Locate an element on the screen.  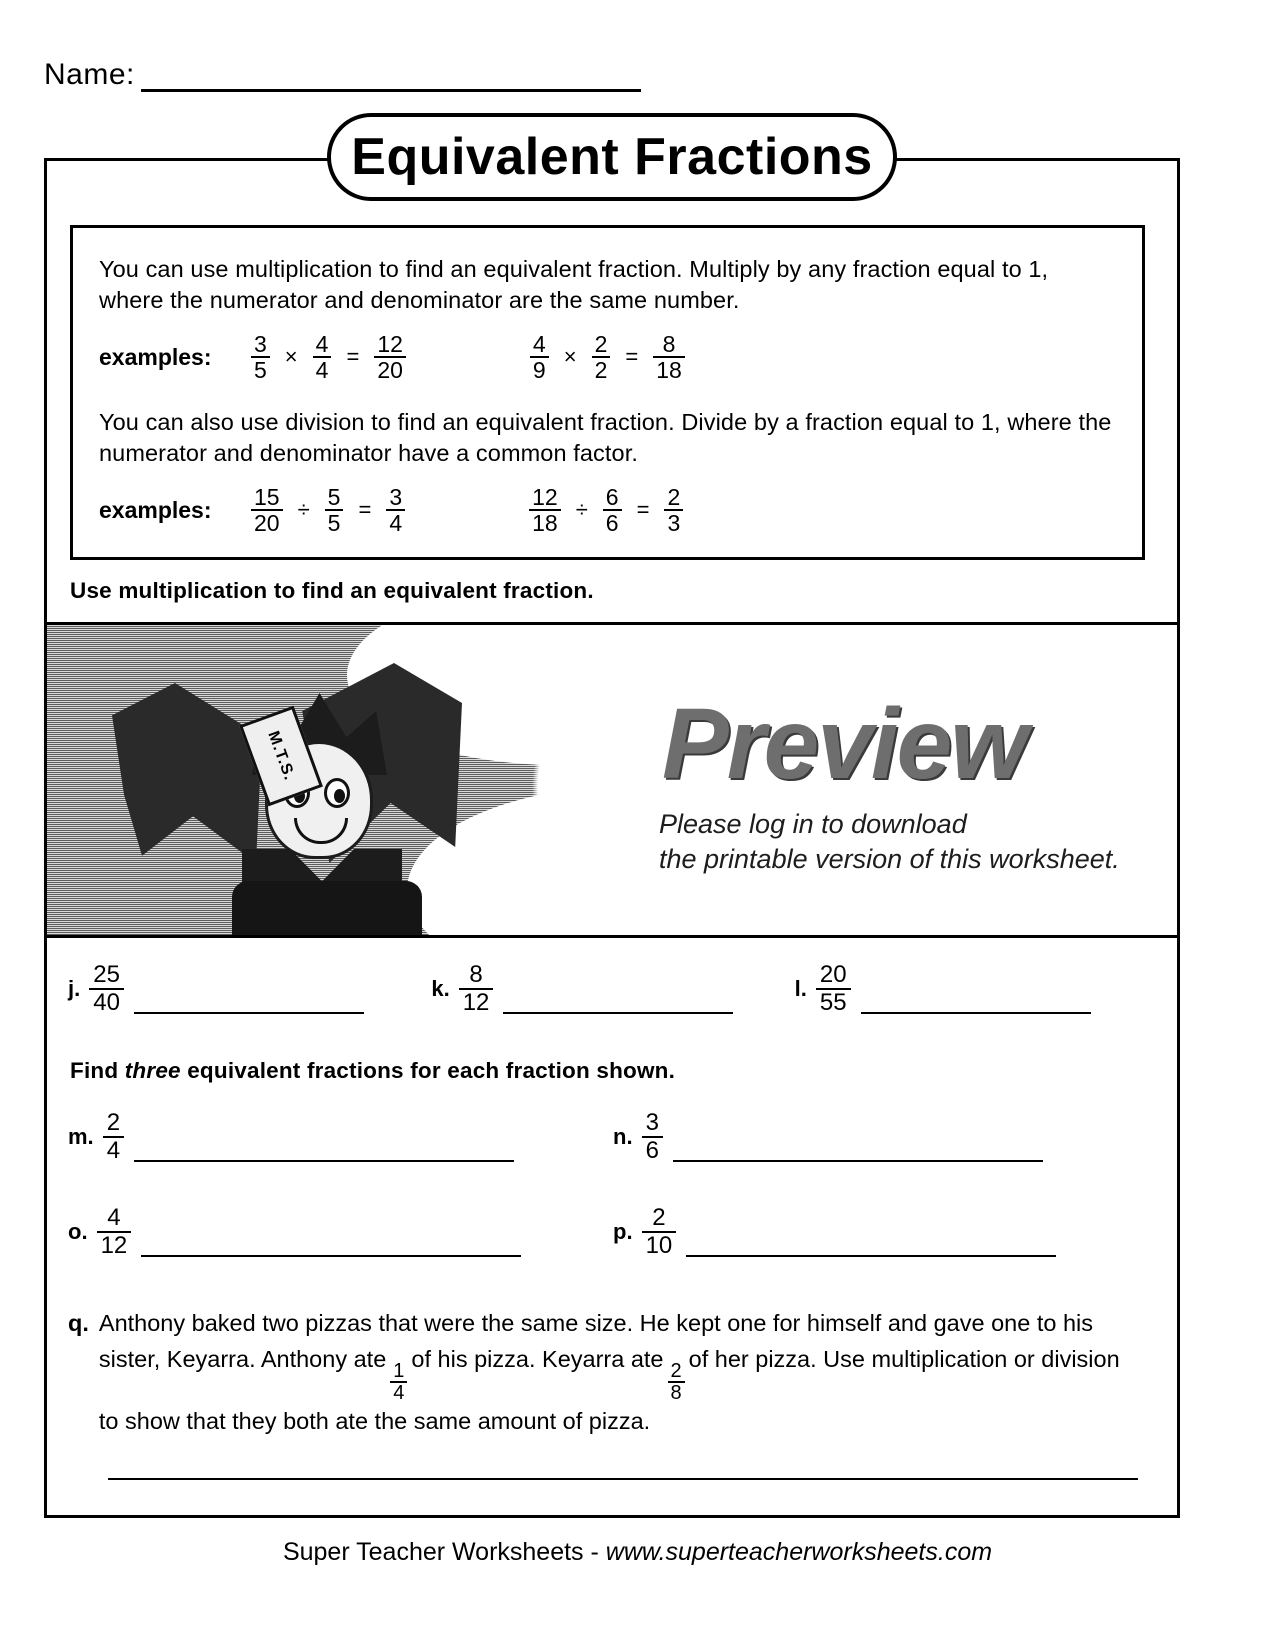
division-example-2: 12 18 ÷ 6 6 = 2 3 is located at coordinates (606, 509).